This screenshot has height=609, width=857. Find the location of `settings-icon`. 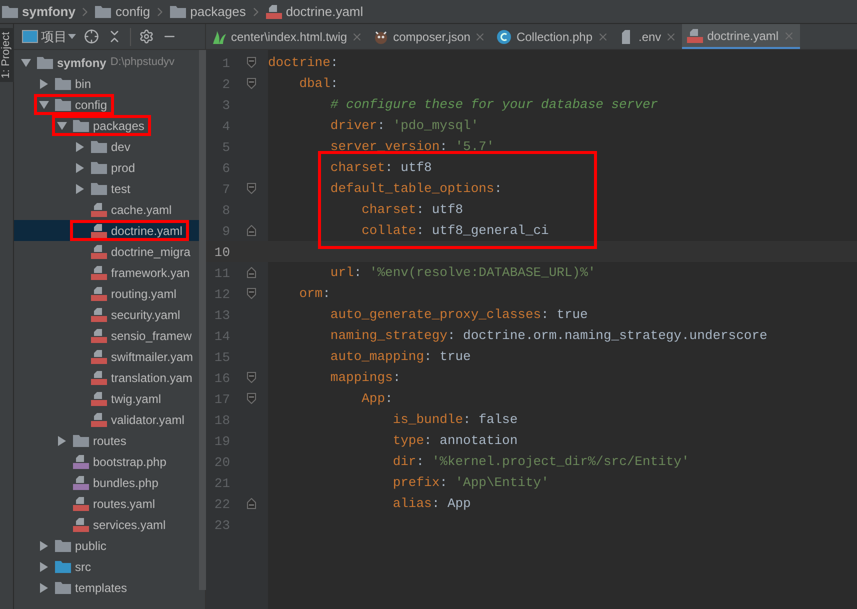

settings-icon is located at coordinates (146, 36).